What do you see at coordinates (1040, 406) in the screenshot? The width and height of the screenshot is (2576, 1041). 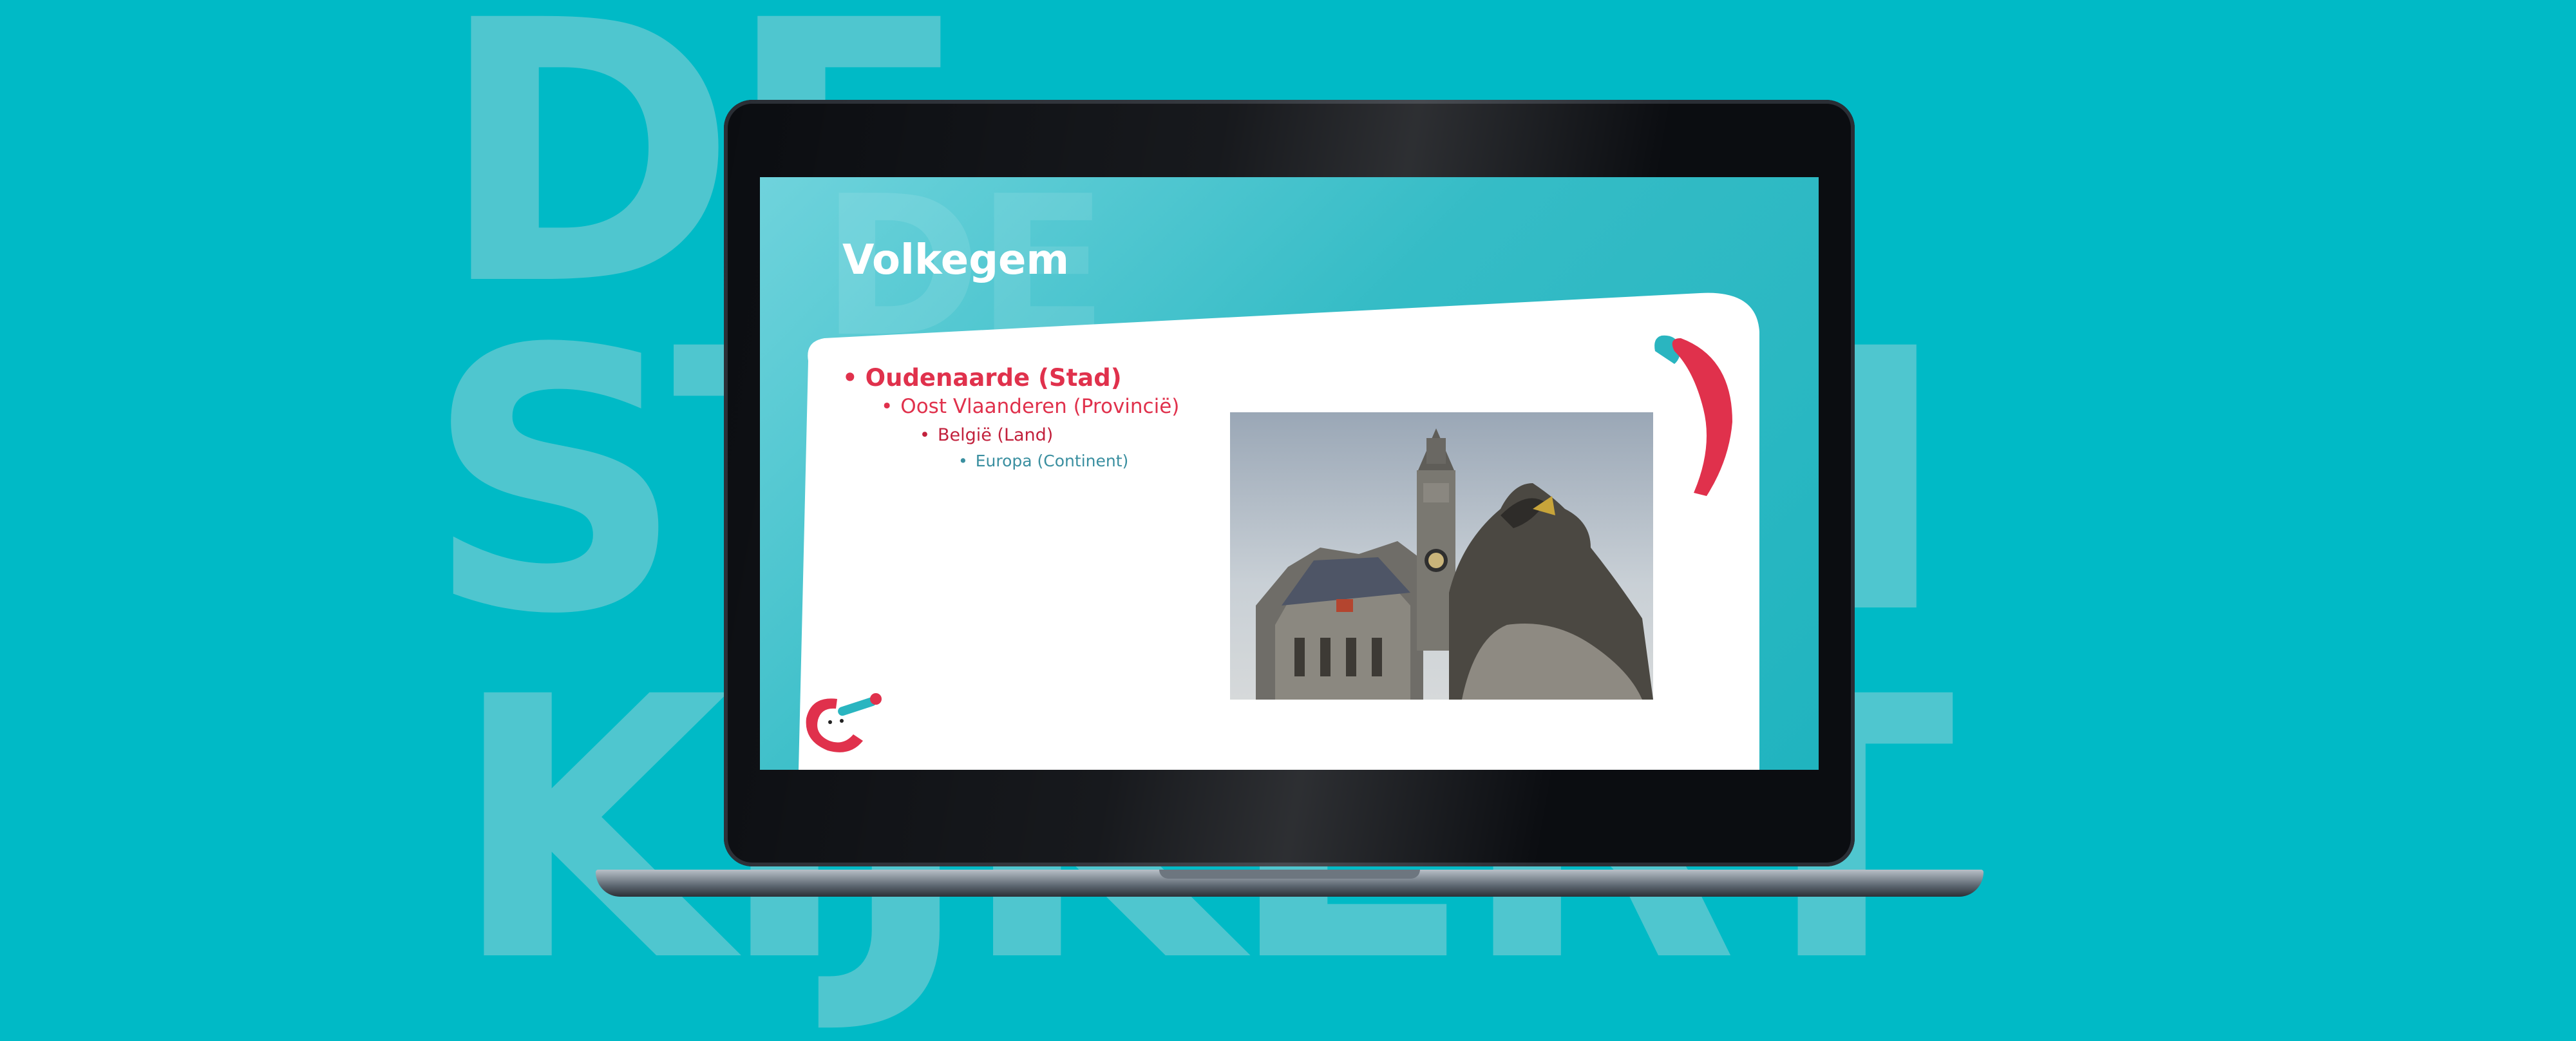 I see `bullet-text: Oost Vlaanderen (Provincië)` at bounding box center [1040, 406].